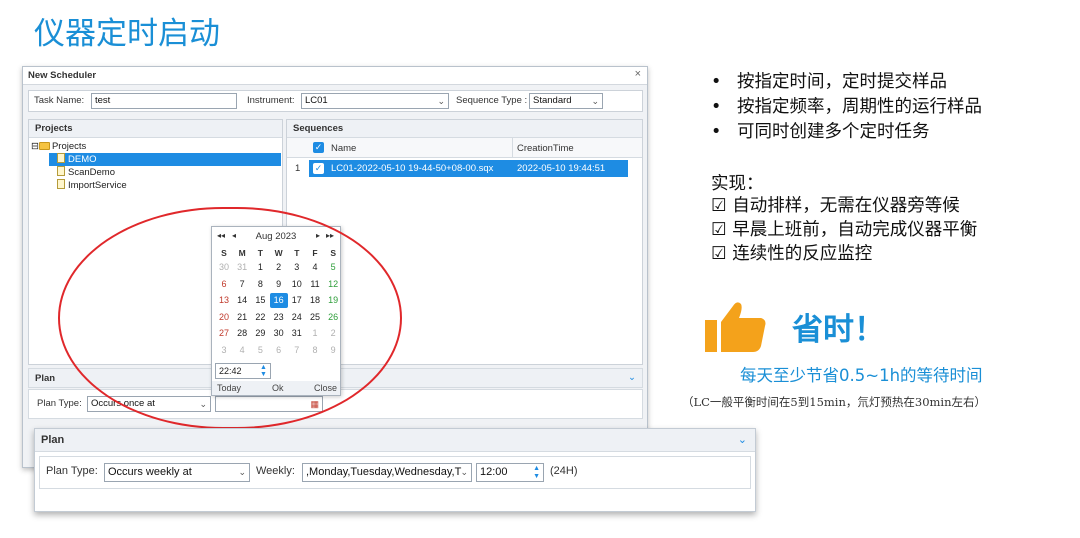  I want to click on save-time-heading: 省时！, so click(838, 330).